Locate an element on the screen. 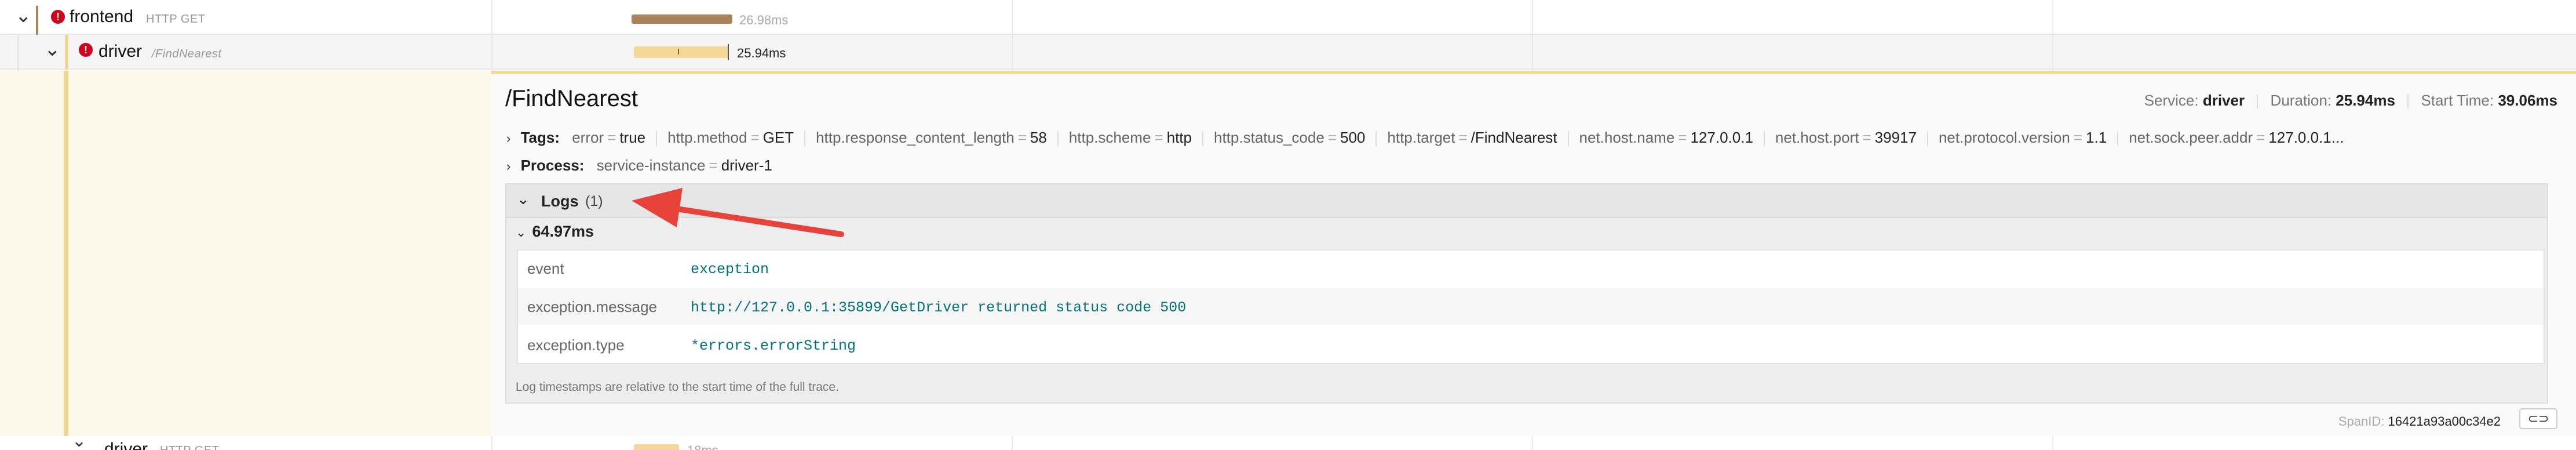 The height and width of the screenshot is (450, 2576). arrow-shaft is located at coordinates (751, 221).